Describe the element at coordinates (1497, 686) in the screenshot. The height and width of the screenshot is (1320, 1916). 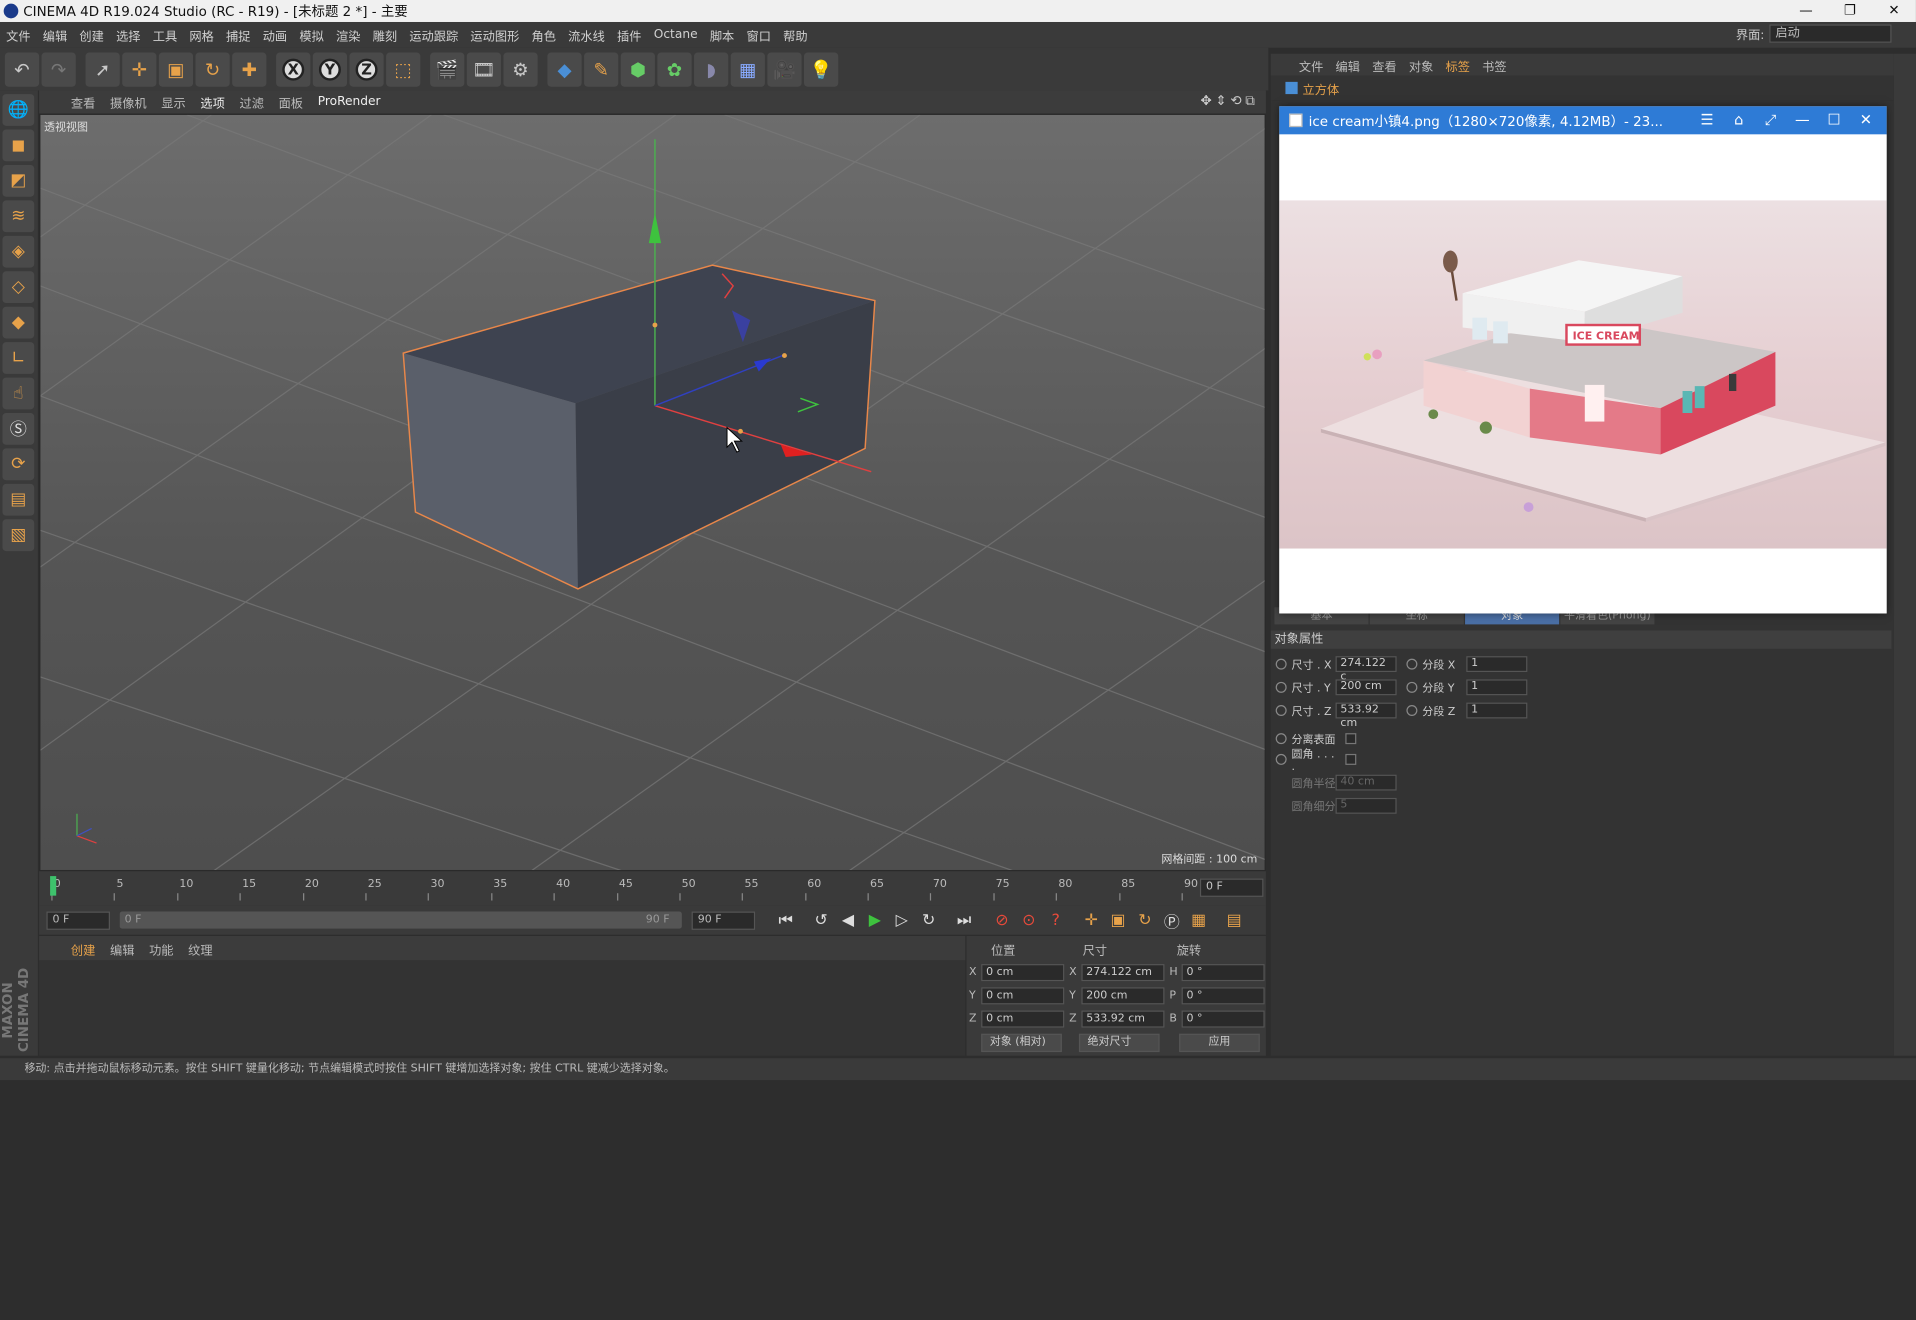
I see `seg-y-input: 1` at that location.